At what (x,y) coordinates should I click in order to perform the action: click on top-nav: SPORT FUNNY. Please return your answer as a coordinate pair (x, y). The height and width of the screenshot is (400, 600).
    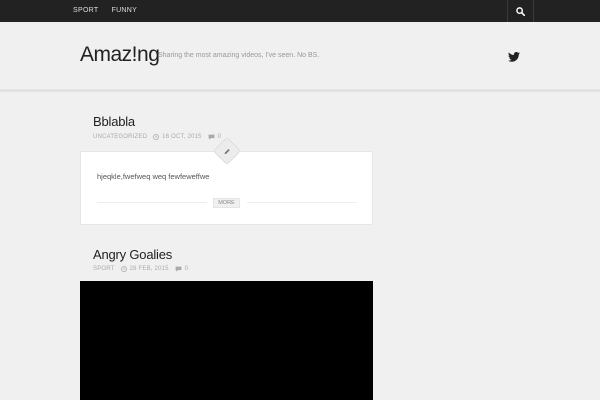
    Looking at the image, I should click on (111, 11).